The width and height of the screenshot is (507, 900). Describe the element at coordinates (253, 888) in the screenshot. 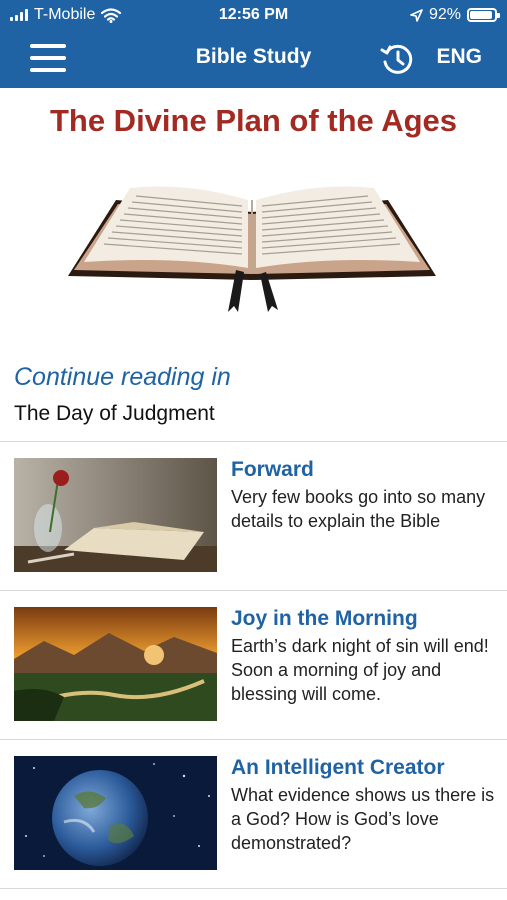

I see `divider` at that location.